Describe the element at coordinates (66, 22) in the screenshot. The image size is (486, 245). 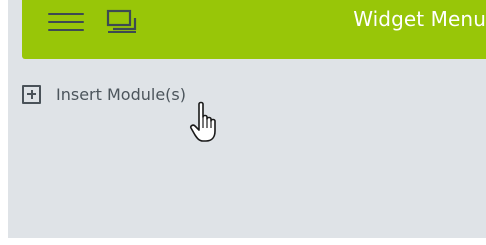
I see `hamburger-menu-icon` at that location.